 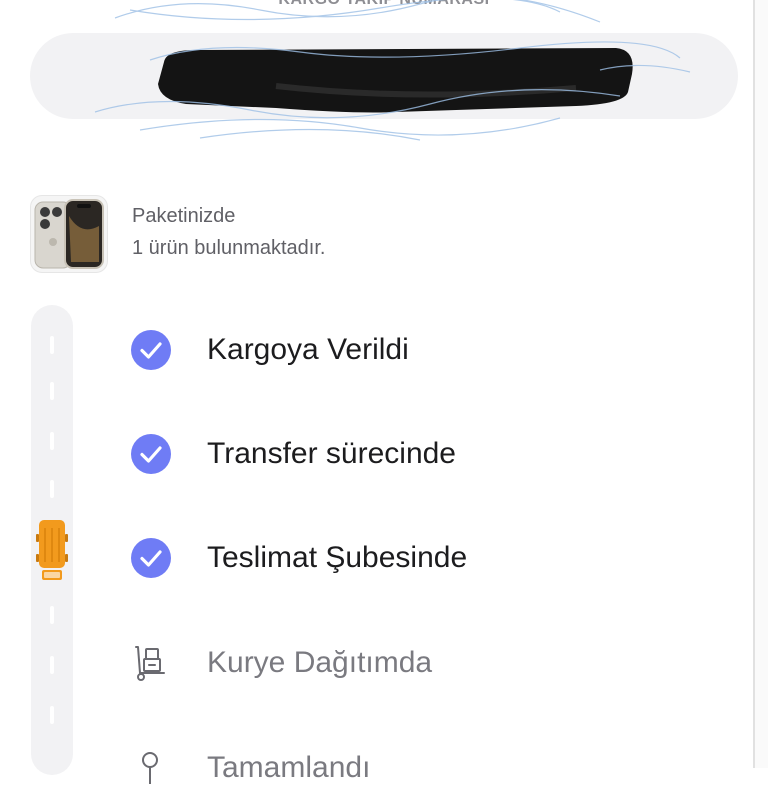 I want to click on step-tamamlandi: Tamamlandı, so click(x=250, y=768).